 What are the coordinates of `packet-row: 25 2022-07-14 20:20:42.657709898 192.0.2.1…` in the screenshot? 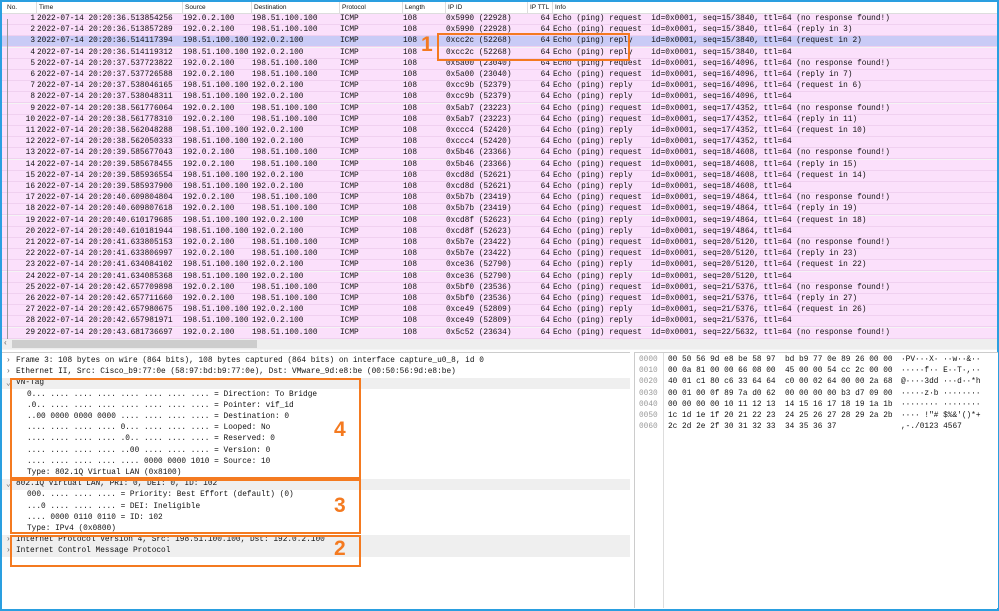 It's located at (499, 288).